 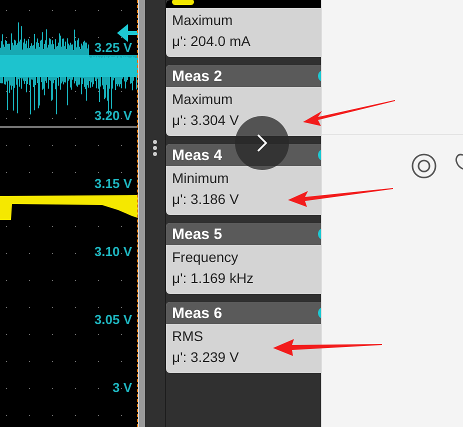 I want to click on scale-label: 3.20 V, so click(x=113, y=116).